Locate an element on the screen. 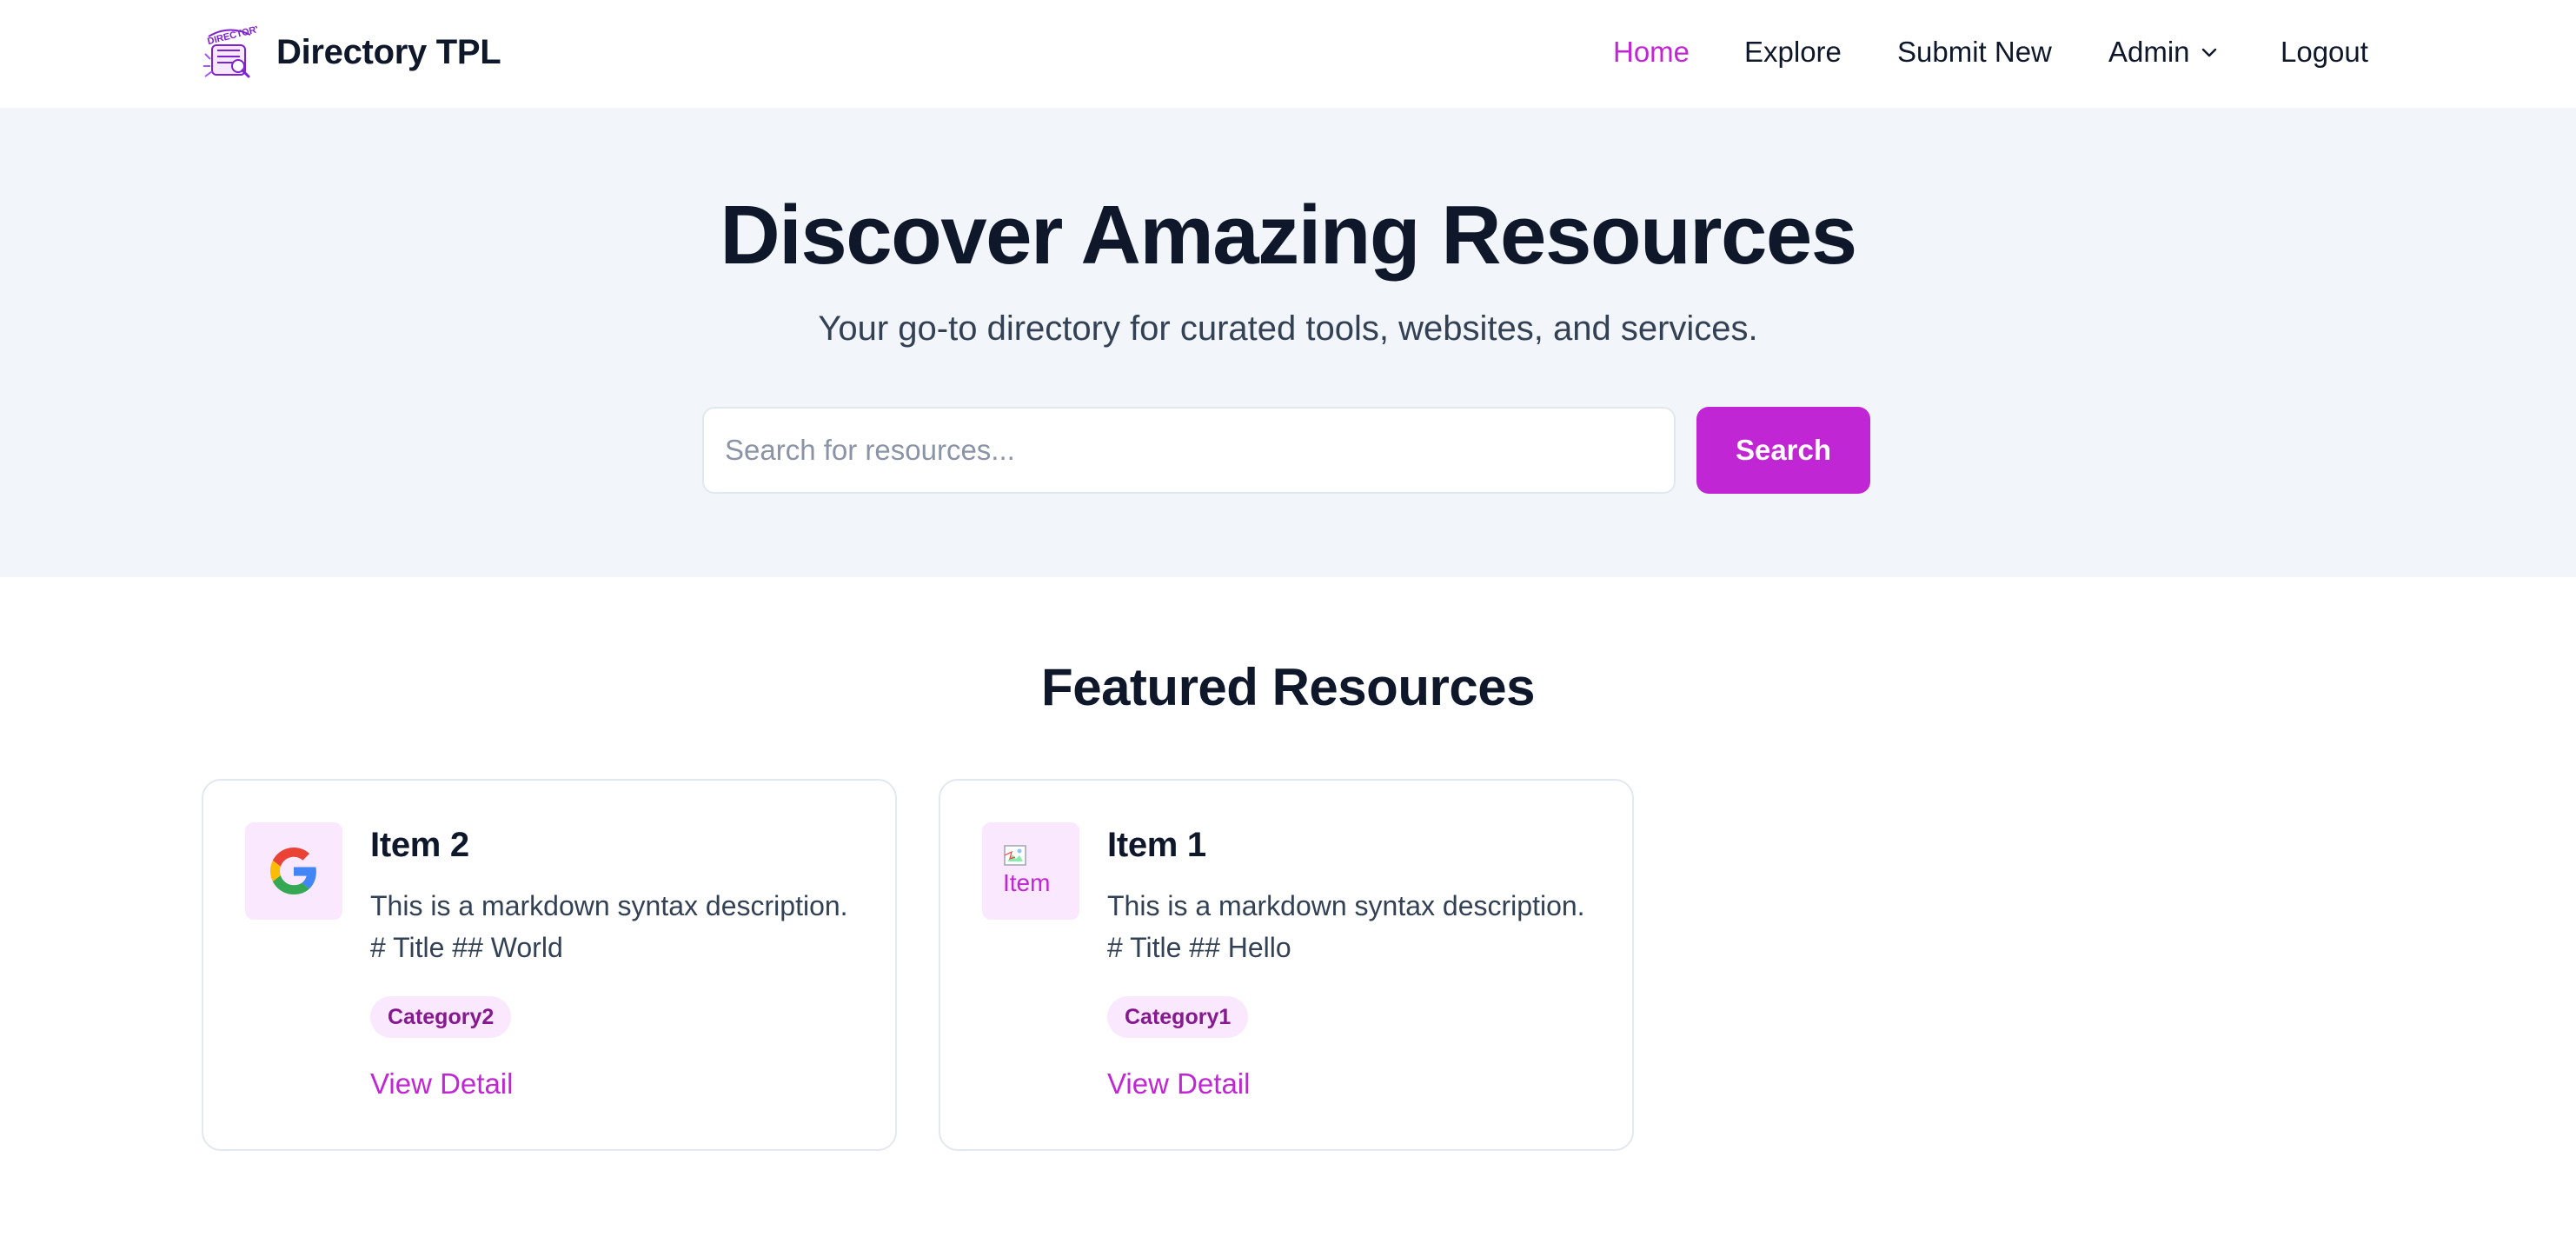 The width and height of the screenshot is (2576, 1250). google-icon is located at coordinates (293, 871).